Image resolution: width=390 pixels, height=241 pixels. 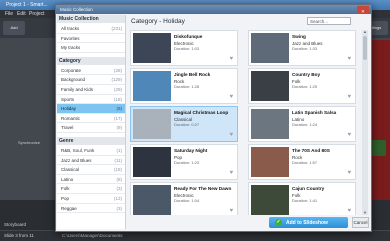 What do you see at coordinates (365, 48) in the screenshot?
I see `scroll-thumb` at bounding box center [365, 48].